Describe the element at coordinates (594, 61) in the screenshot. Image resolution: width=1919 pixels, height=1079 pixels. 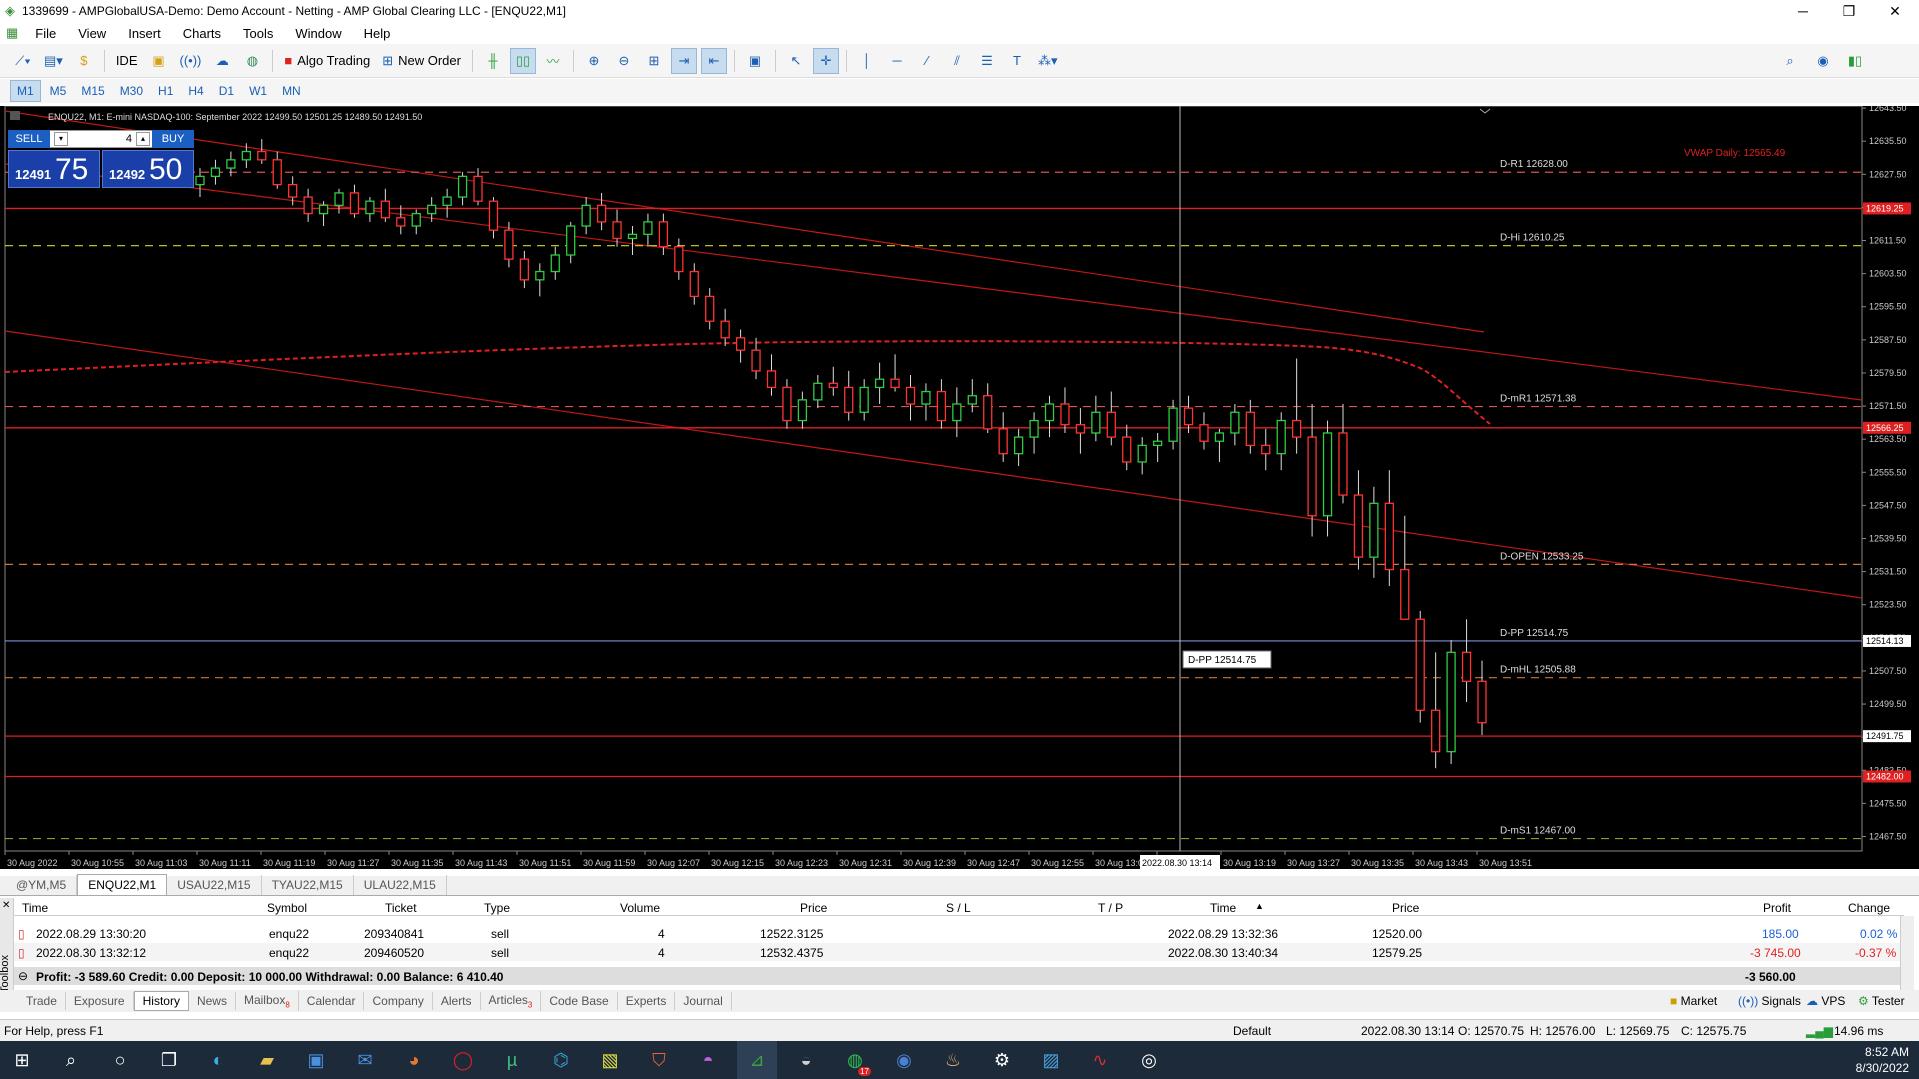
I see `zoom-in-icon: ⊕` at that location.